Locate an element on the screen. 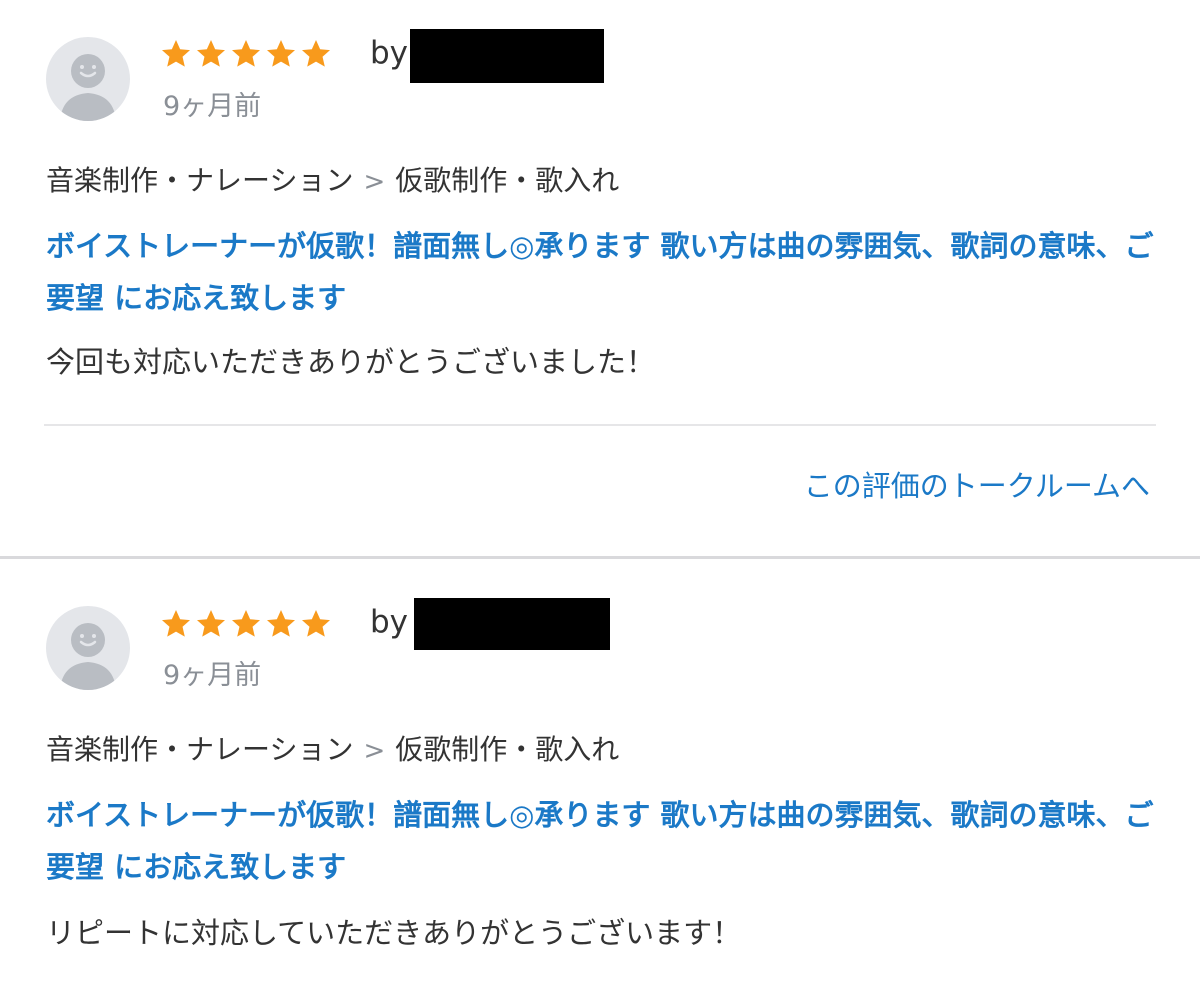  divider is located at coordinates (600, 425).